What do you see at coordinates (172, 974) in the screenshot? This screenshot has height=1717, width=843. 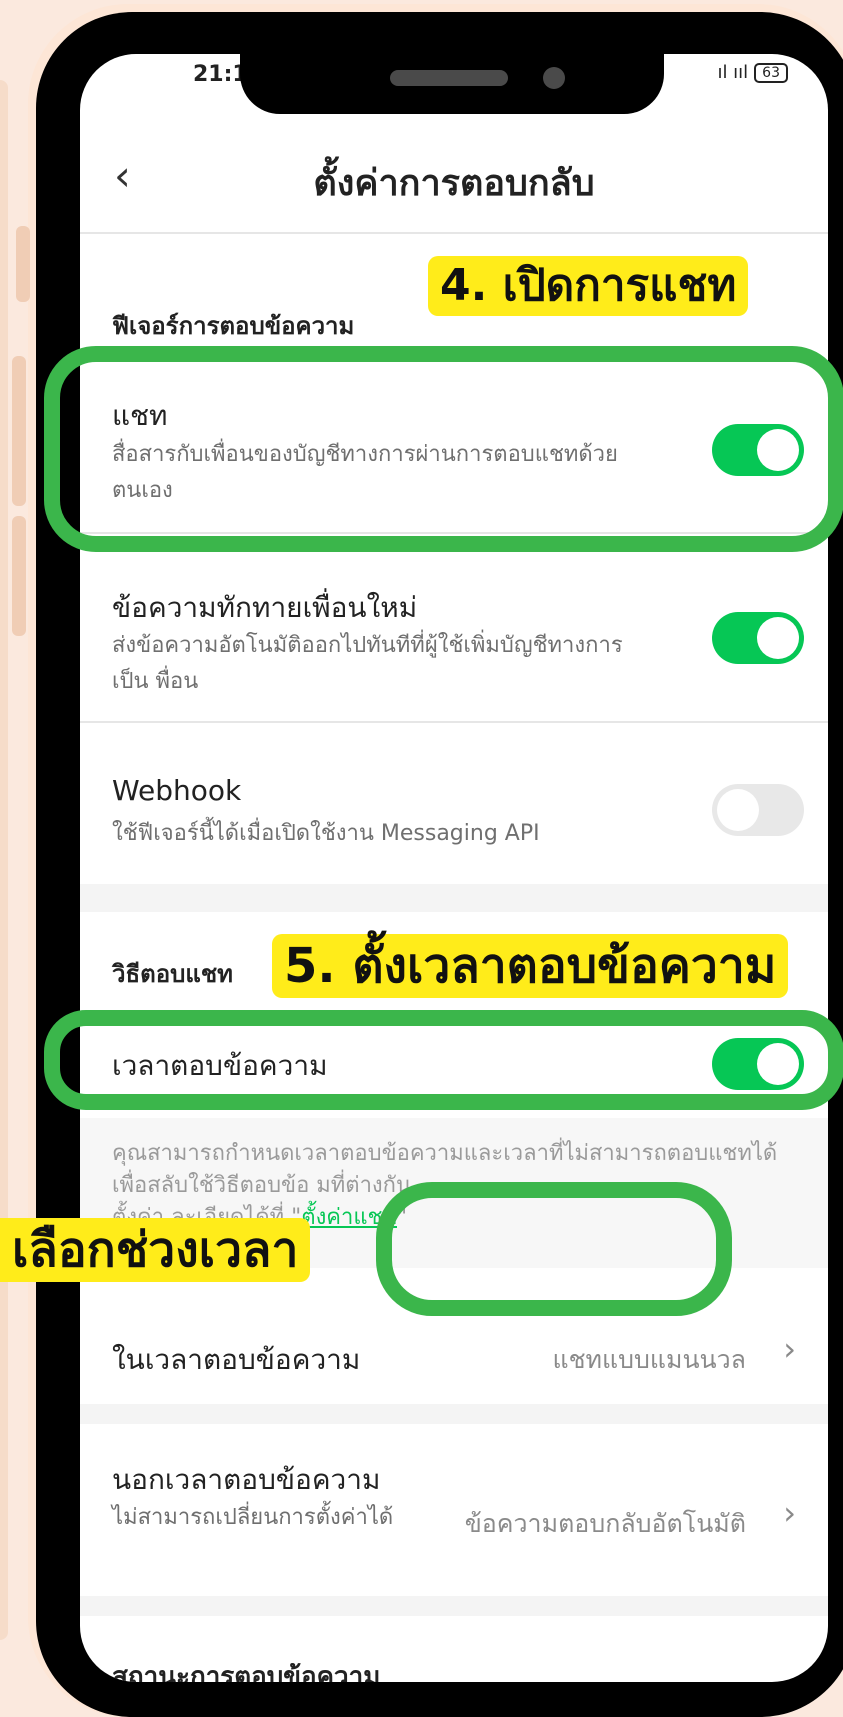 I see `section-label-reply-method: วิธีตอบแชท` at bounding box center [172, 974].